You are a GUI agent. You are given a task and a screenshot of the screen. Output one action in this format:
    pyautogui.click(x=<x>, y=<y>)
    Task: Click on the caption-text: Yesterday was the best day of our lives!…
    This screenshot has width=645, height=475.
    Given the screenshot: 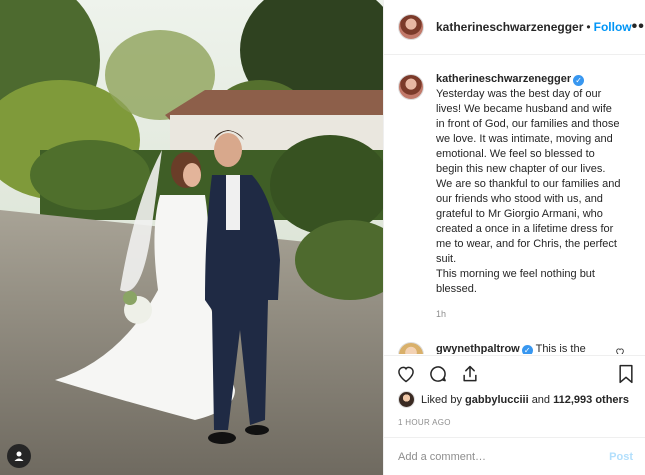 What is the action you would take?
    pyautogui.click(x=528, y=191)
    